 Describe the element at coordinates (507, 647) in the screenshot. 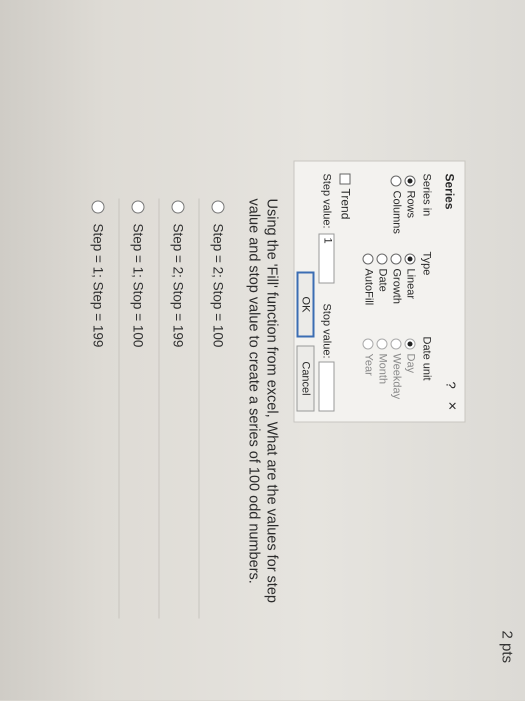

I see `points-label: 2 pts` at that location.